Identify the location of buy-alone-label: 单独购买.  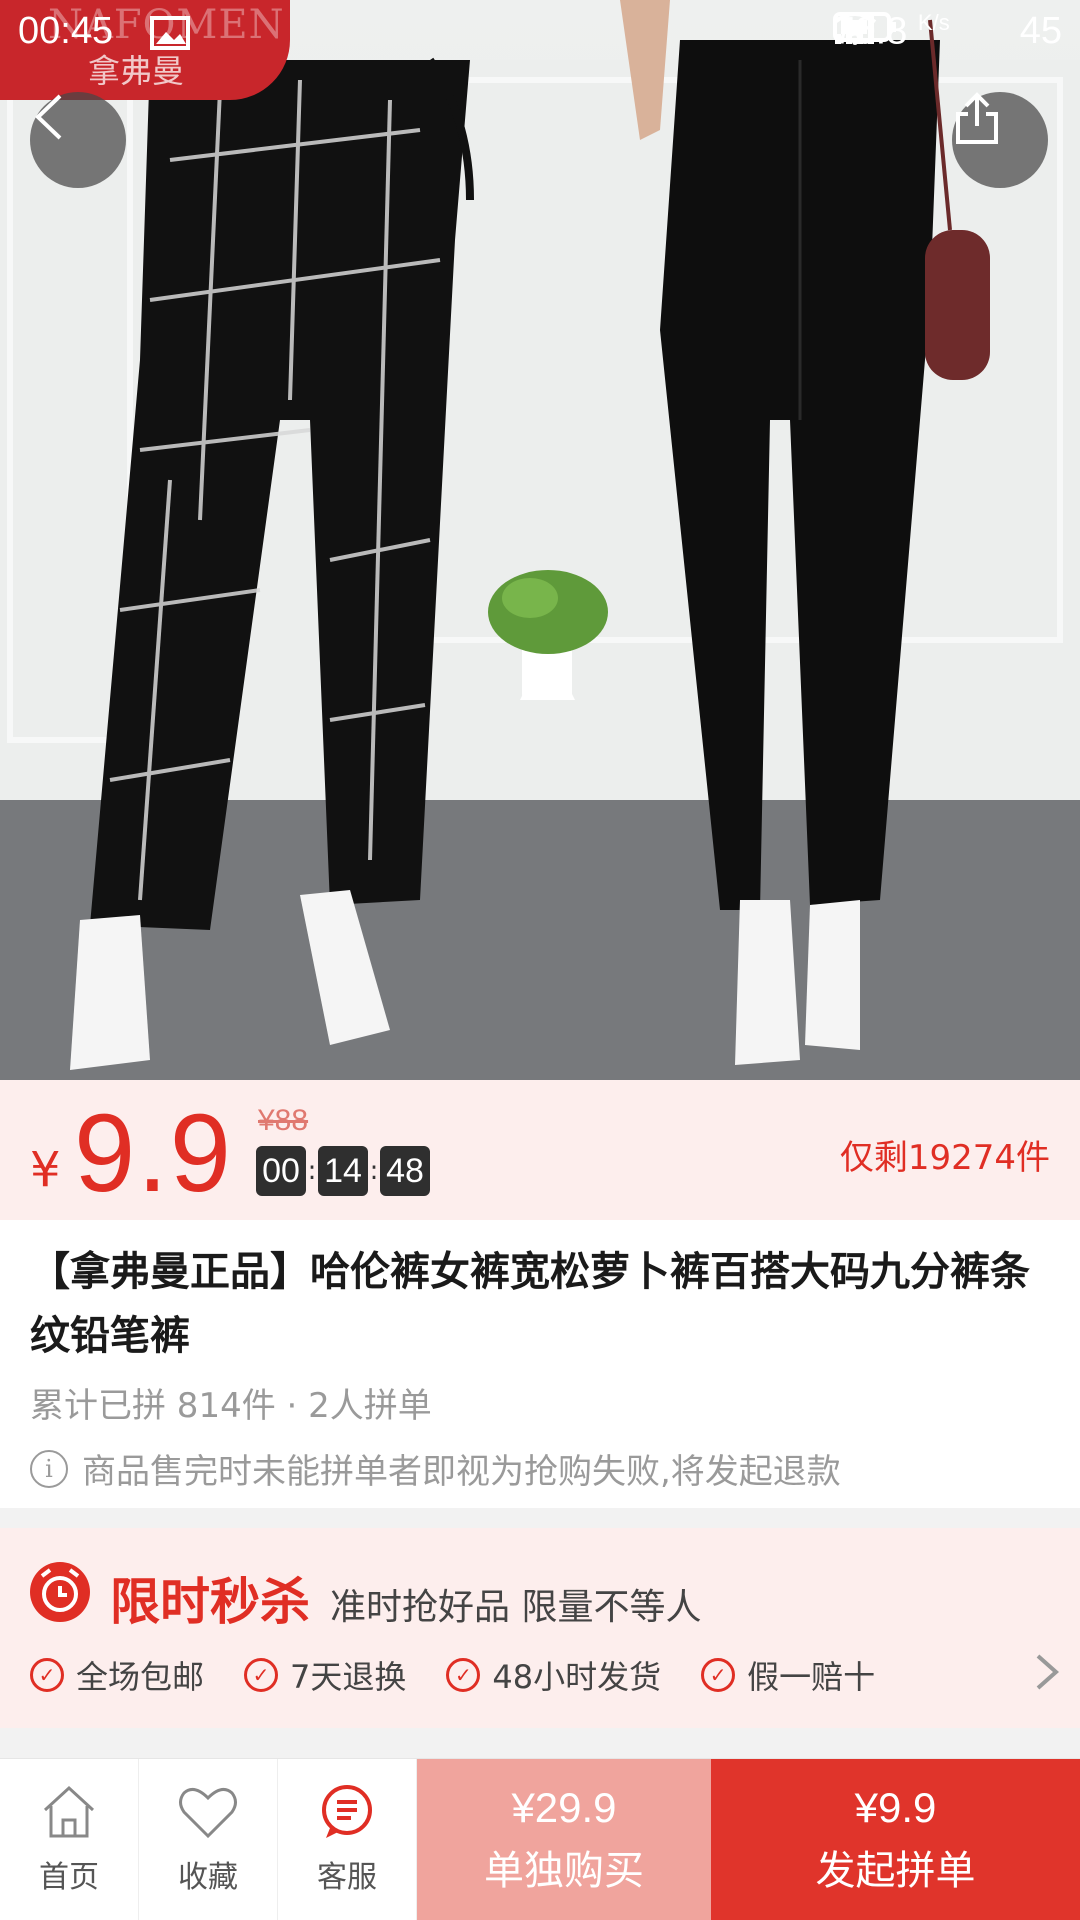
(564, 1871).